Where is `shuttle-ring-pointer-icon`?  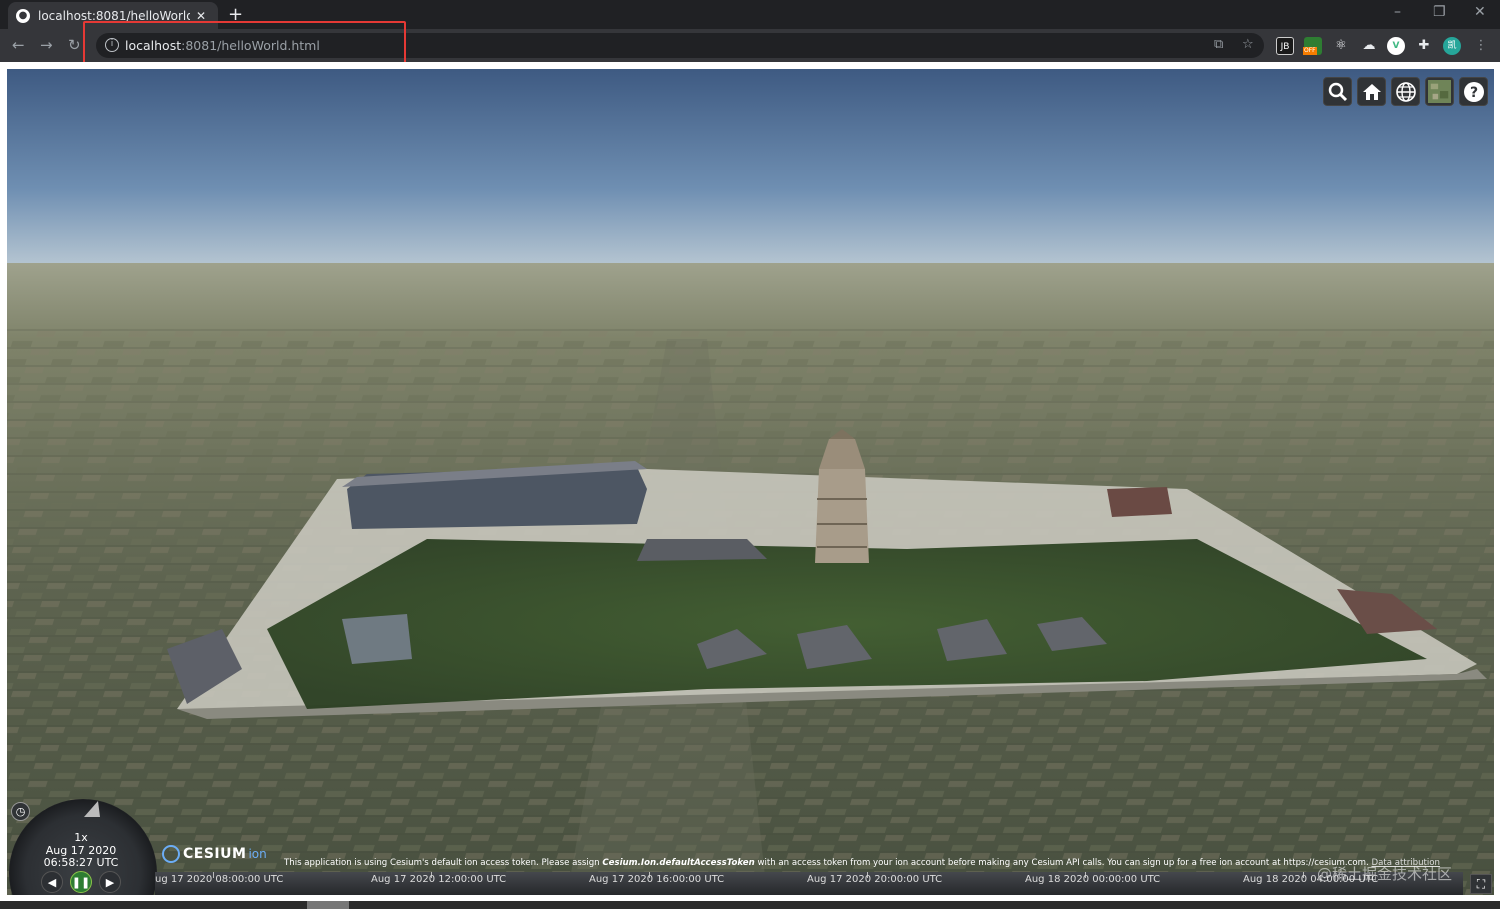
shuttle-ring-pointer-icon is located at coordinates (92, 809).